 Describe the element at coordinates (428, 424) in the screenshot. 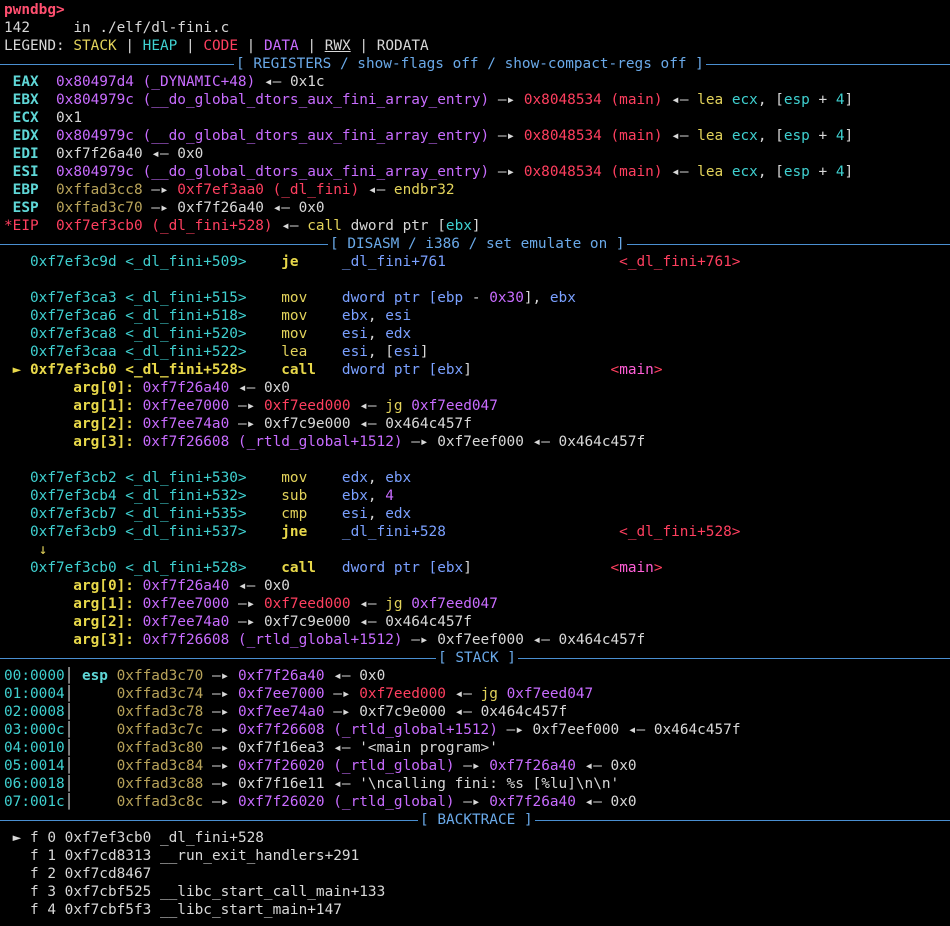

I see `disasm-row-segment: 0x464c457f` at that location.